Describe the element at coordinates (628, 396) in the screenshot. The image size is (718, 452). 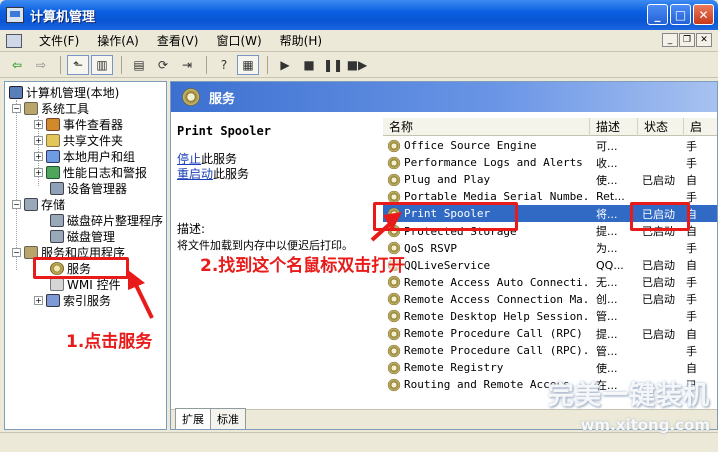
I see `watermark-brand: 完美一键装机` at that location.